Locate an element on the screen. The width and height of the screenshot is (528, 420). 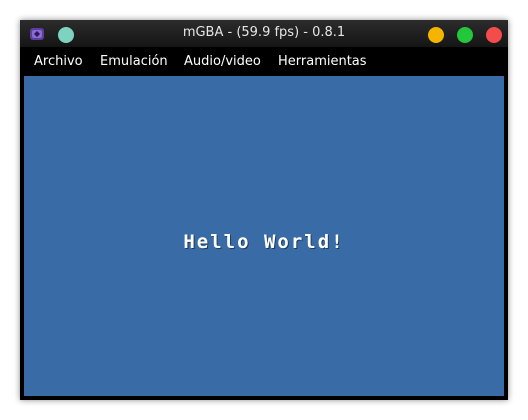
close-icon is located at coordinates (494, 35).